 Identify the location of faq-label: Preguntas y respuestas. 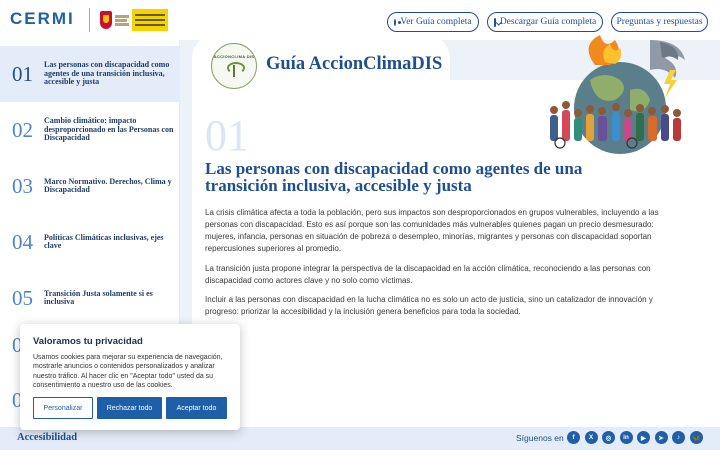
(659, 22).